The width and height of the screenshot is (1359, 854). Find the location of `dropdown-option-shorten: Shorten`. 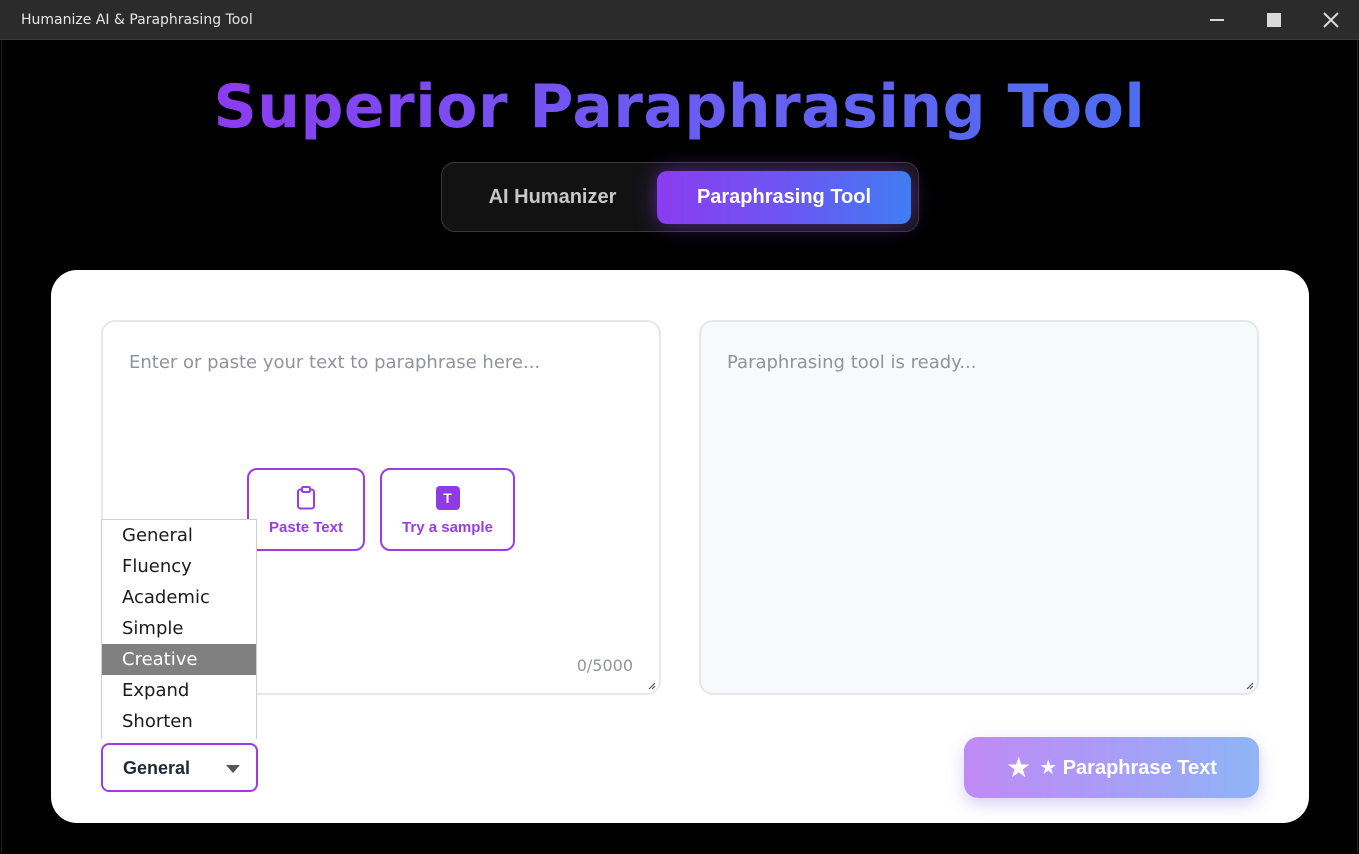

dropdown-option-shorten: Shorten is located at coordinates (179, 721).